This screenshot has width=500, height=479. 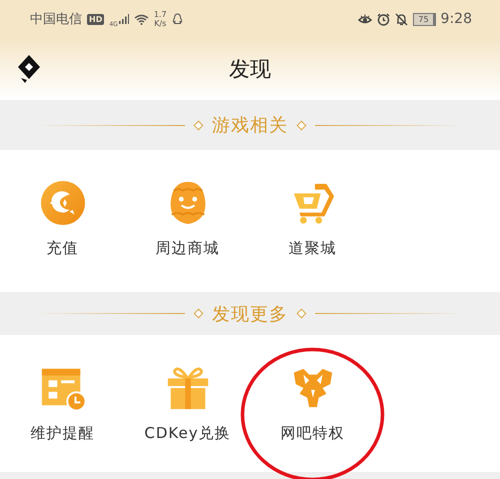 I want to click on page-title: 发现, so click(x=250, y=69).